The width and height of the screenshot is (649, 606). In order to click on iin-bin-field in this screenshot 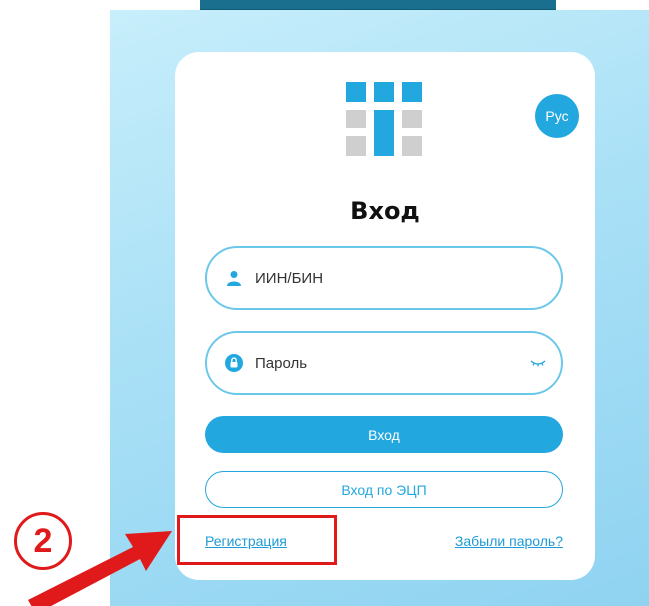, I will do `click(384, 278)`.